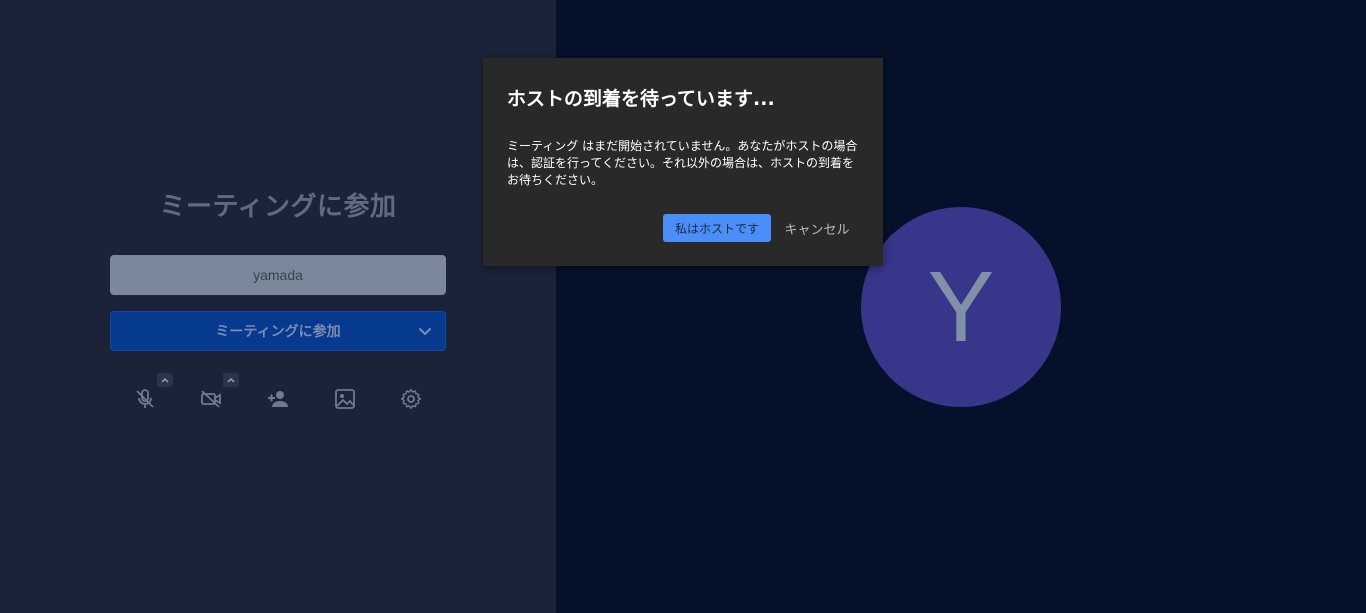  Describe the element at coordinates (278, 399) in the screenshot. I see `invite-icon` at that location.